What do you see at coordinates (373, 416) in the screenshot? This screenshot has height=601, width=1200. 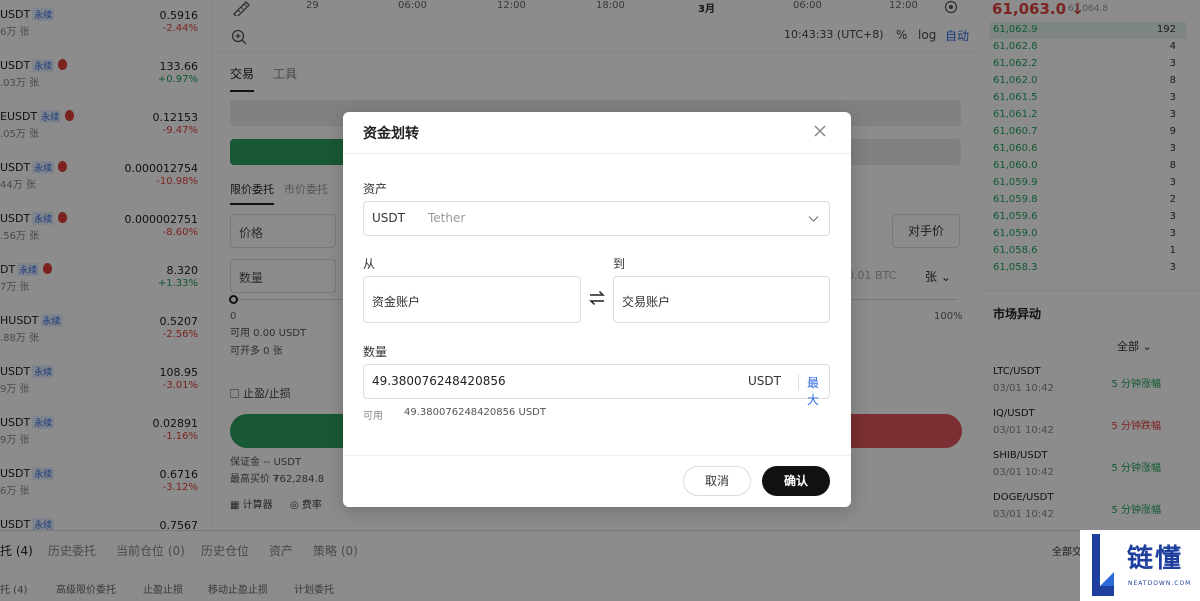 I see `available-label: 可用` at bounding box center [373, 416].